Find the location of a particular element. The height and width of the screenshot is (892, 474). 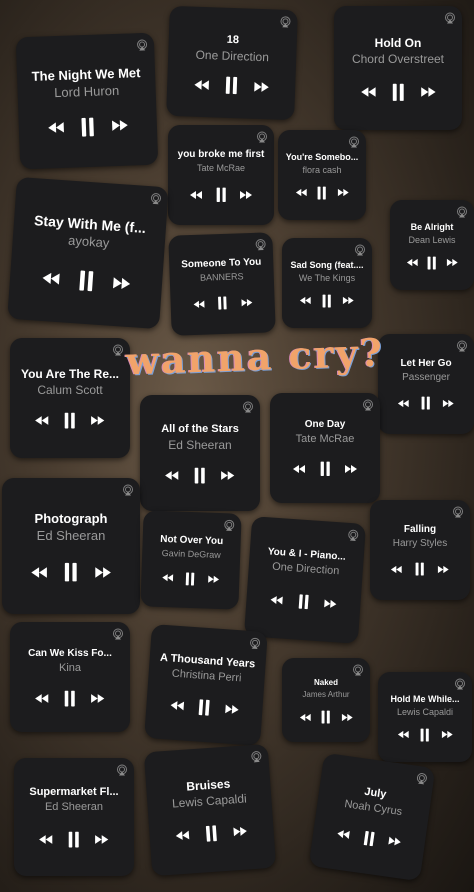

now-playing-widget: Falling Harry Styles is located at coordinates (420, 550).